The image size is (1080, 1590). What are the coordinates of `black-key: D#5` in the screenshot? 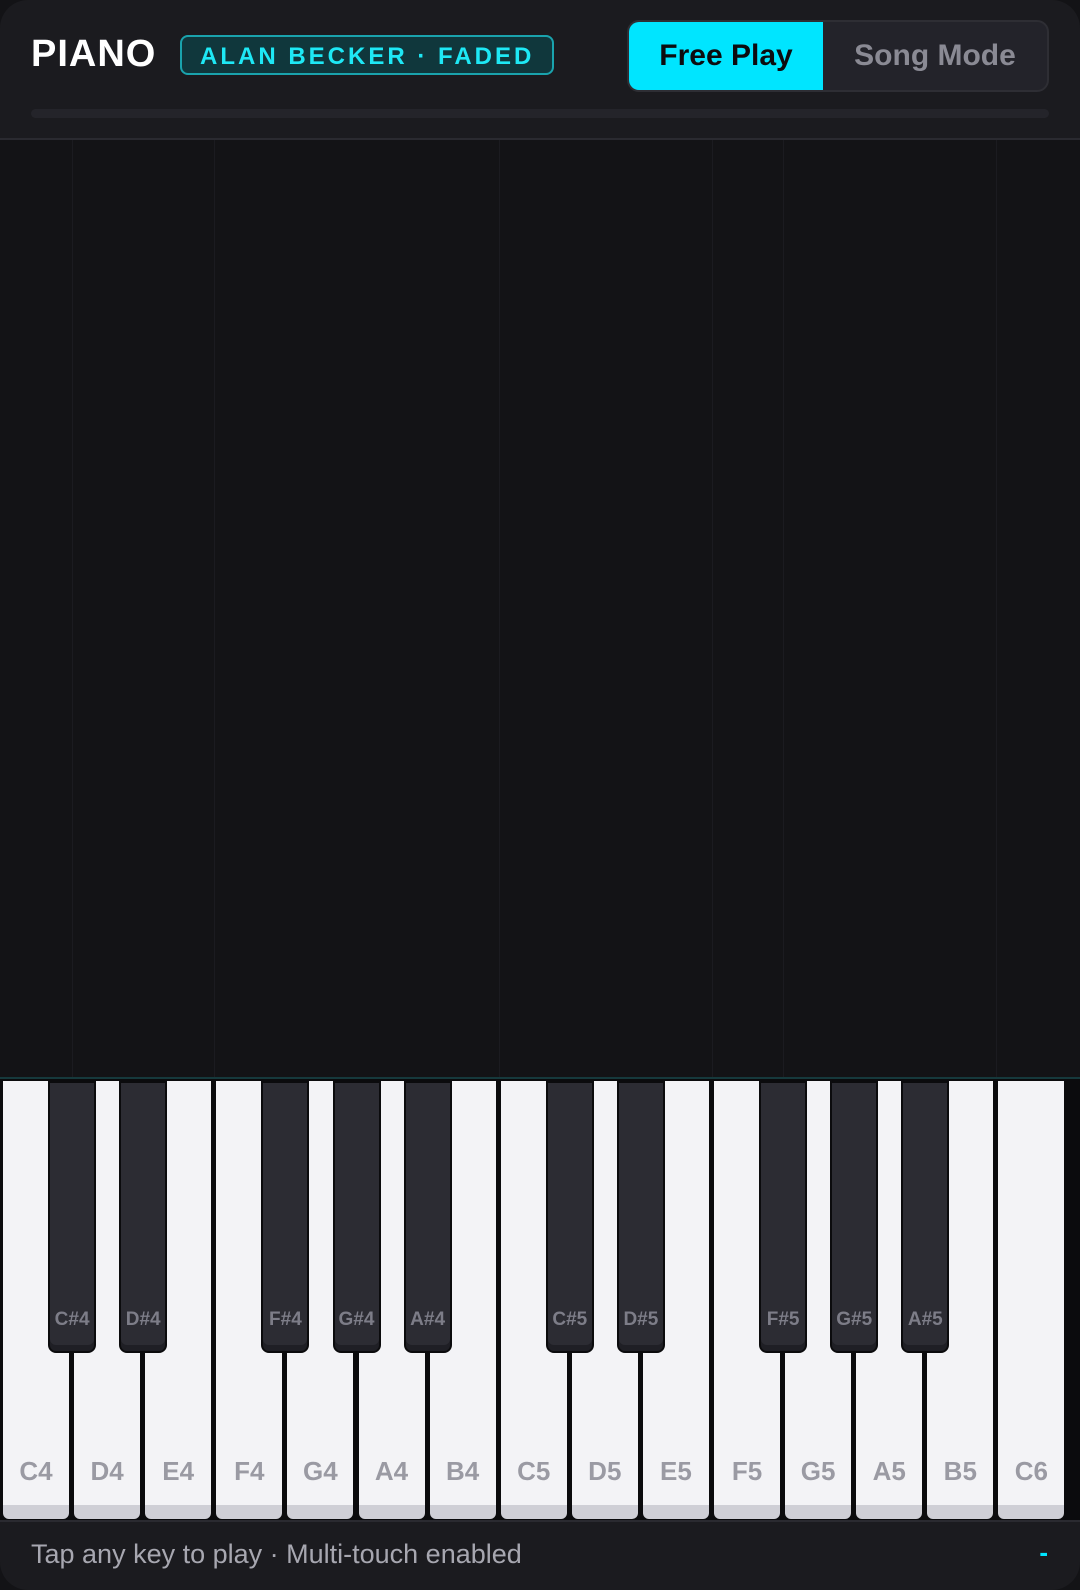 It's located at (640, 1217).